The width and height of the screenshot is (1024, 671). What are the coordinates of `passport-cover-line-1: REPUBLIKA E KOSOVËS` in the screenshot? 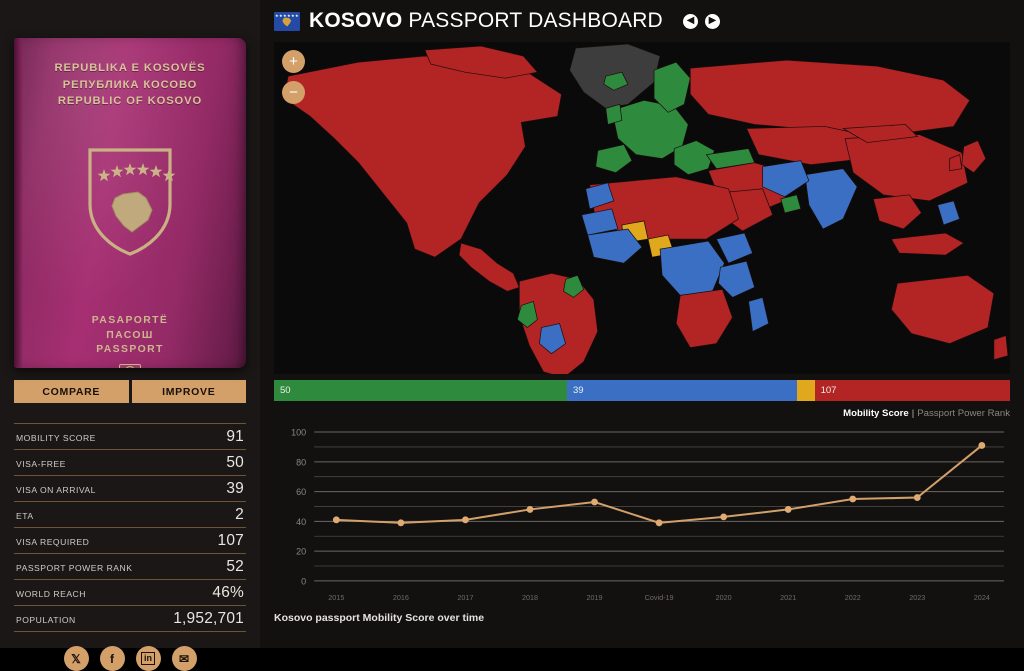 It's located at (130, 68).